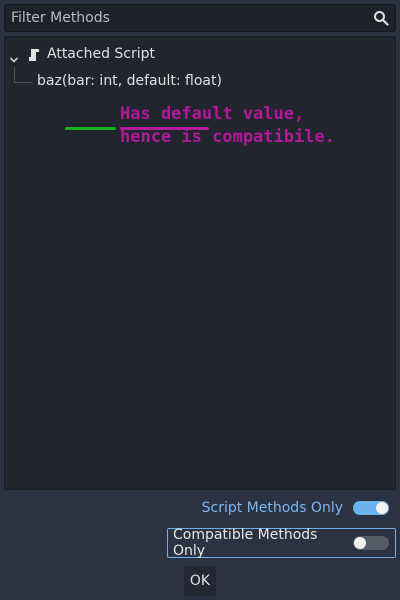 The width and height of the screenshot is (400, 600). Describe the element at coordinates (381, 18) in the screenshot. I see `search-icon` at that location.